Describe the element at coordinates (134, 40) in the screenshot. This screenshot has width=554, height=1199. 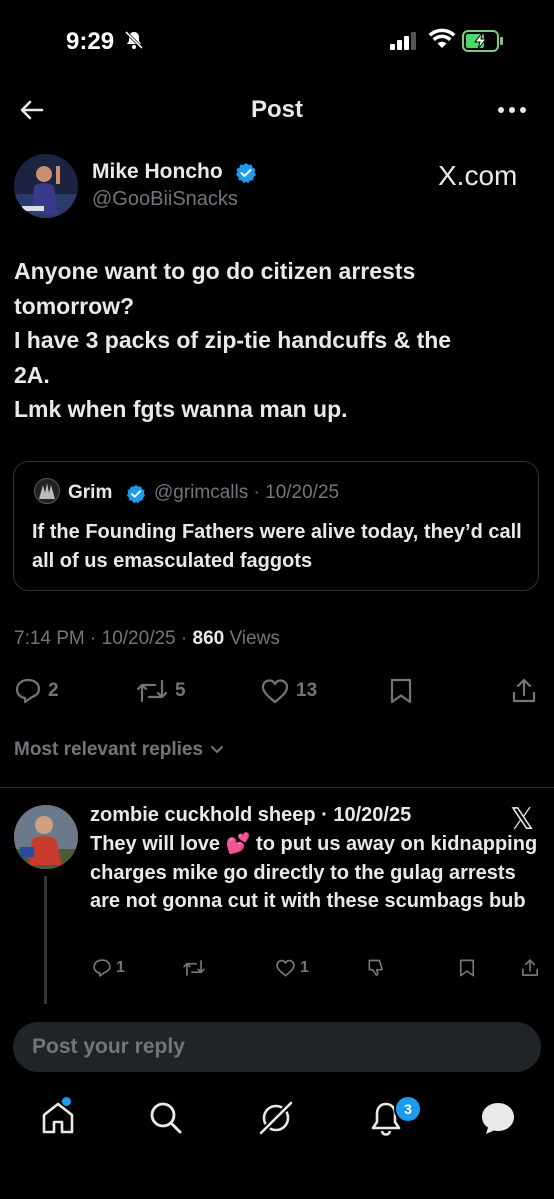
I see `bell-muted-icon` at that location.